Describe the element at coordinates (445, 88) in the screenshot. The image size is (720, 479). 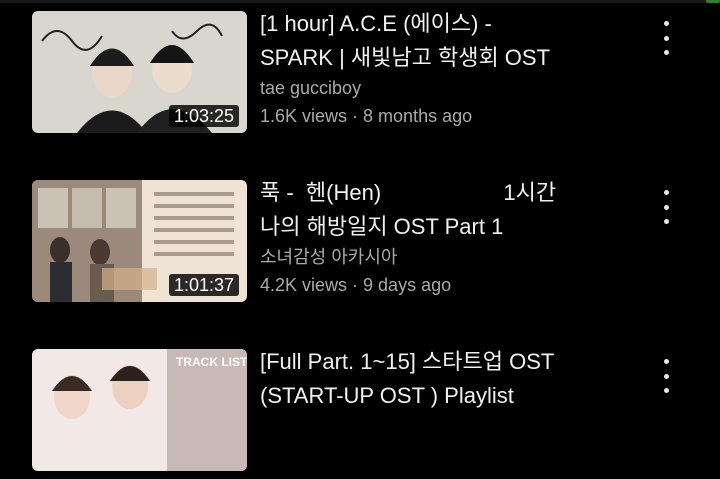
I see `channel-name: tae gucciboy` at that location.